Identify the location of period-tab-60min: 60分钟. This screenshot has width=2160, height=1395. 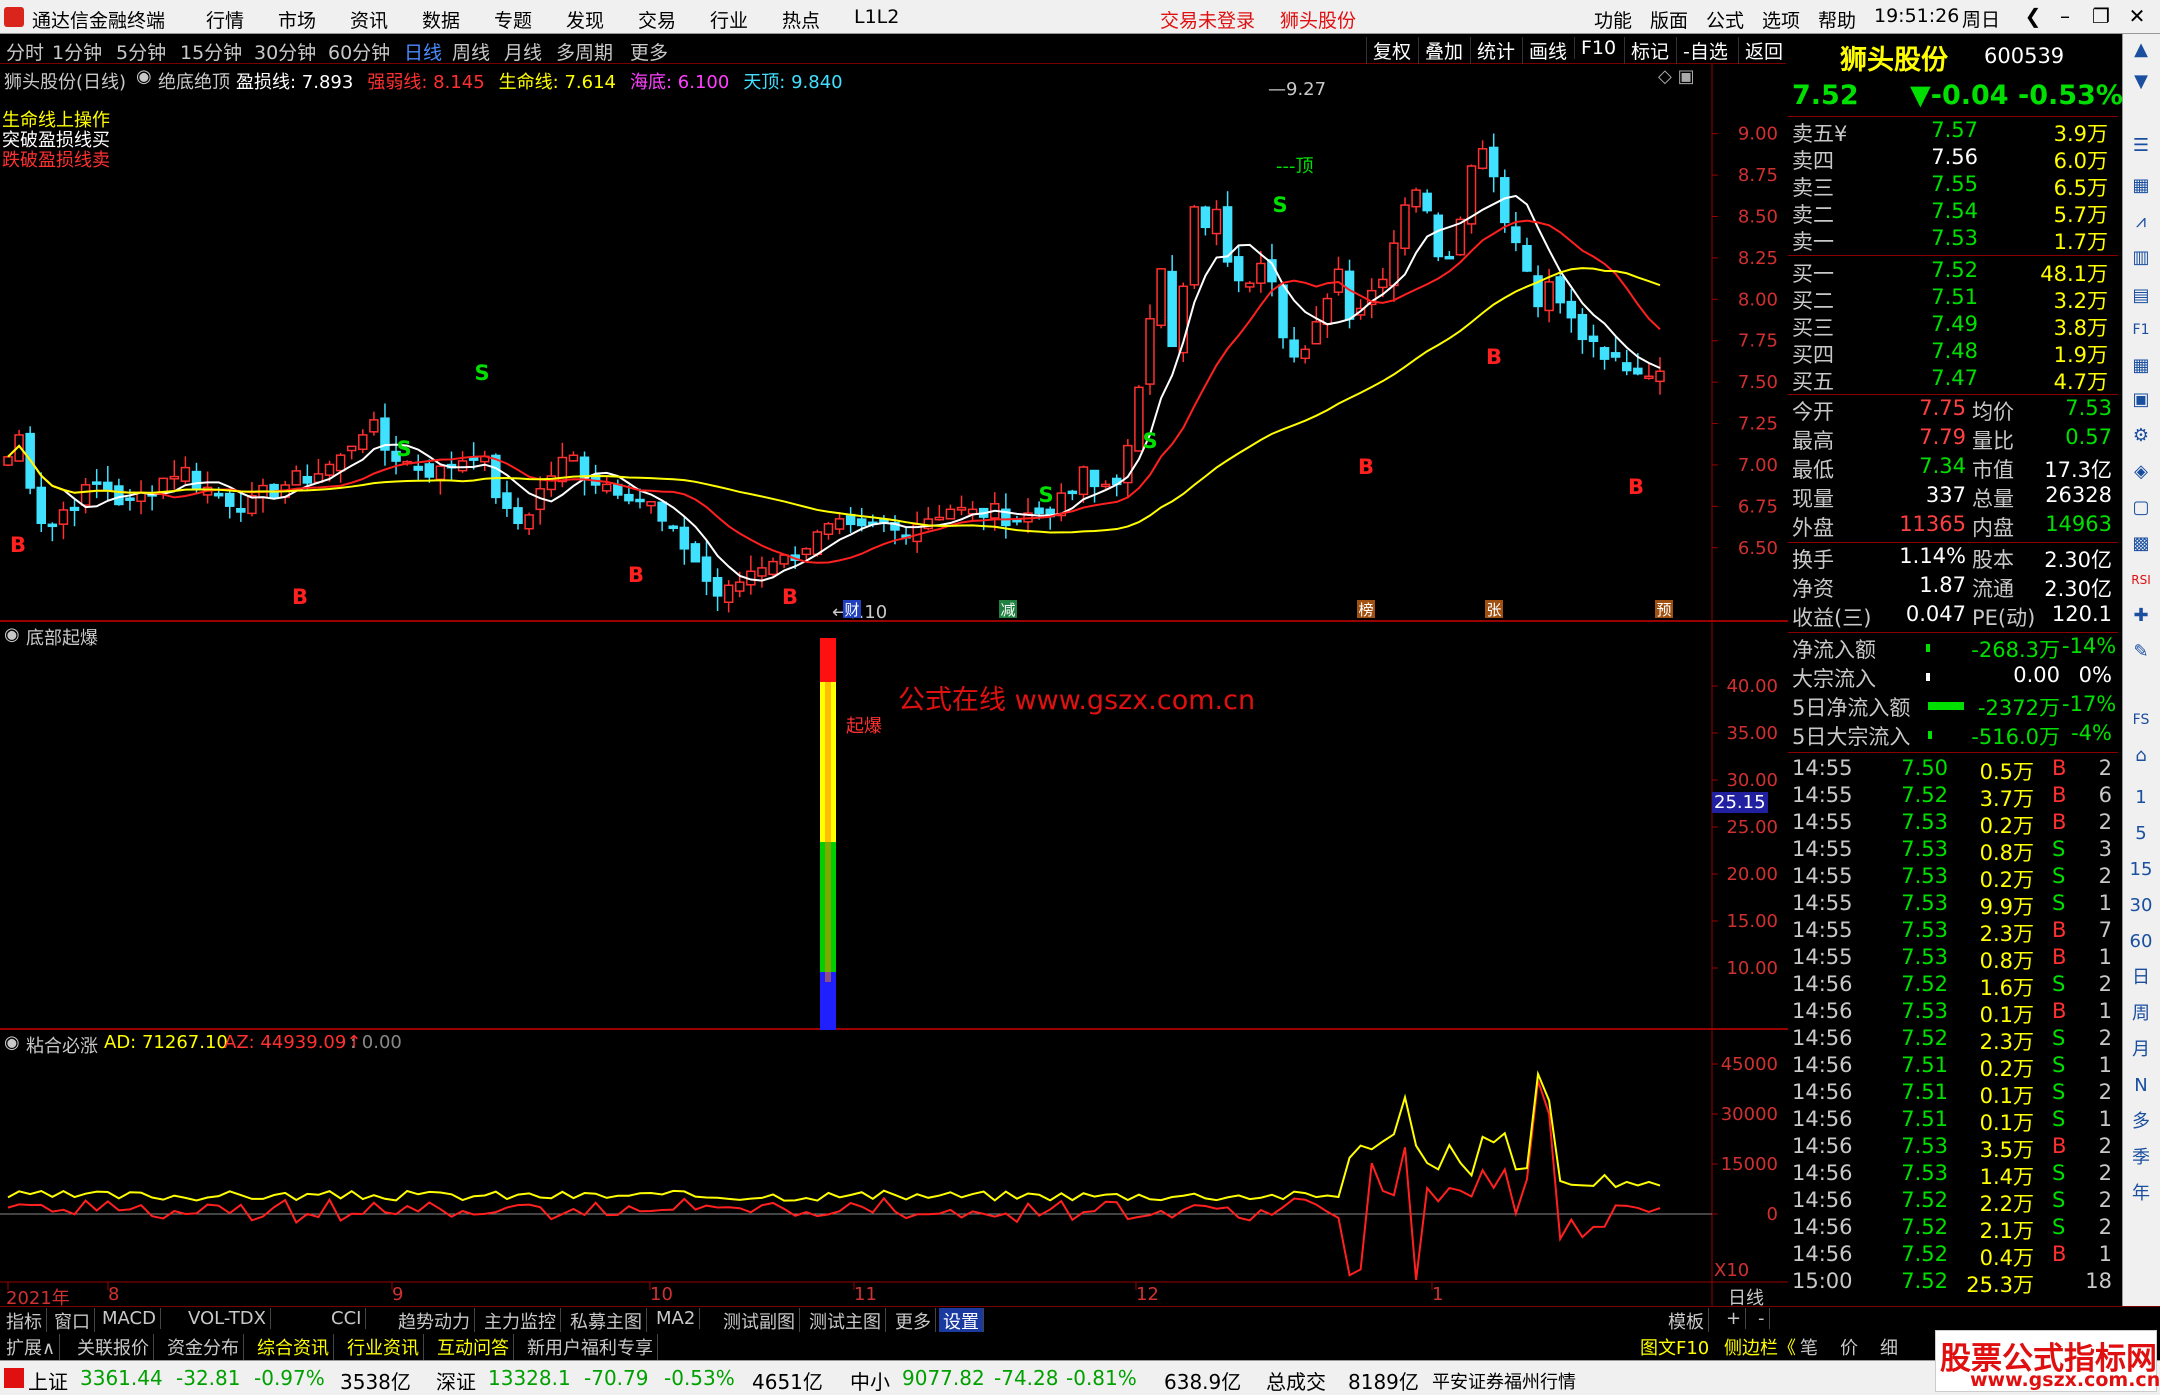
(359, 51).